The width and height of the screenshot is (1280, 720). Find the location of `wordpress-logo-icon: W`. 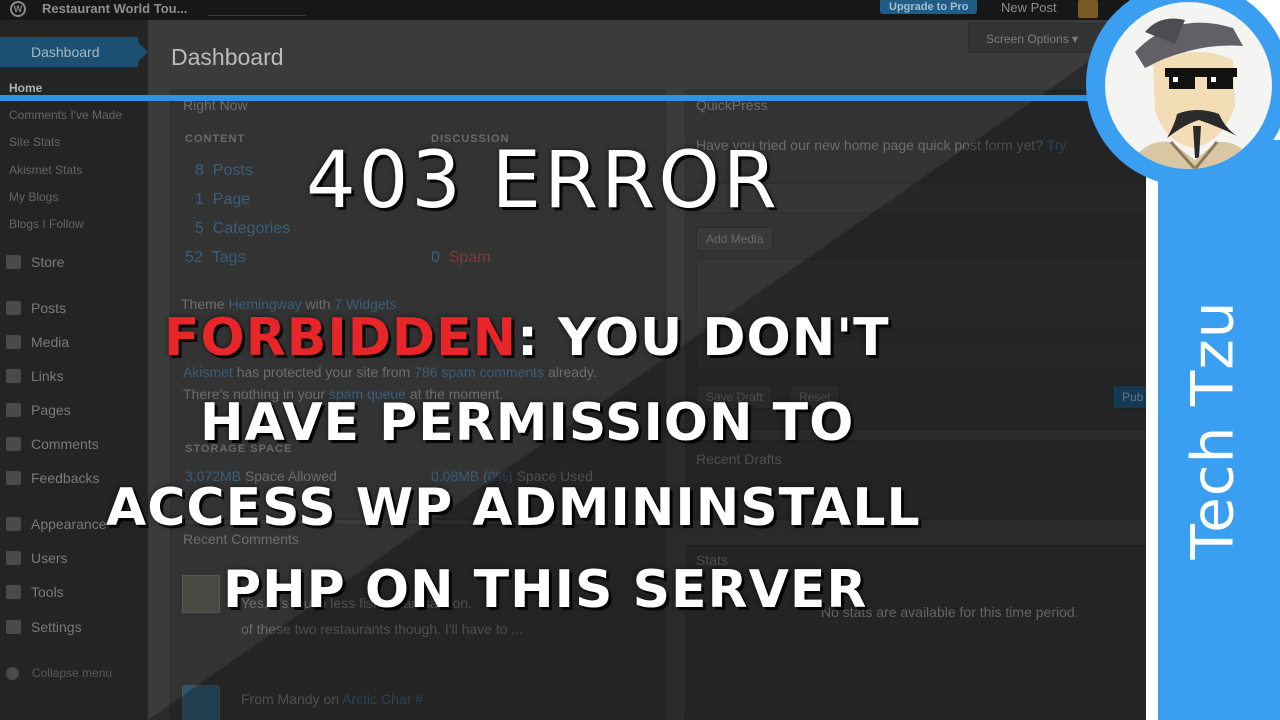

wordpress-logo-icon: W is located at coordinates (18, 9).